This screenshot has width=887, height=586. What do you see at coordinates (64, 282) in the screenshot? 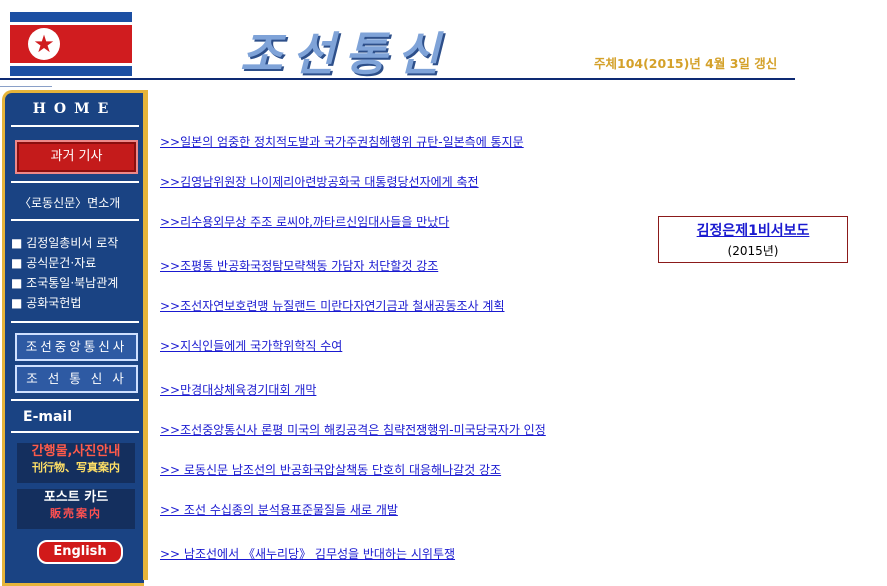
I see `sidebar-item-reunification: ■ 조국통일·북남관계` at bounding box center [64, 282].